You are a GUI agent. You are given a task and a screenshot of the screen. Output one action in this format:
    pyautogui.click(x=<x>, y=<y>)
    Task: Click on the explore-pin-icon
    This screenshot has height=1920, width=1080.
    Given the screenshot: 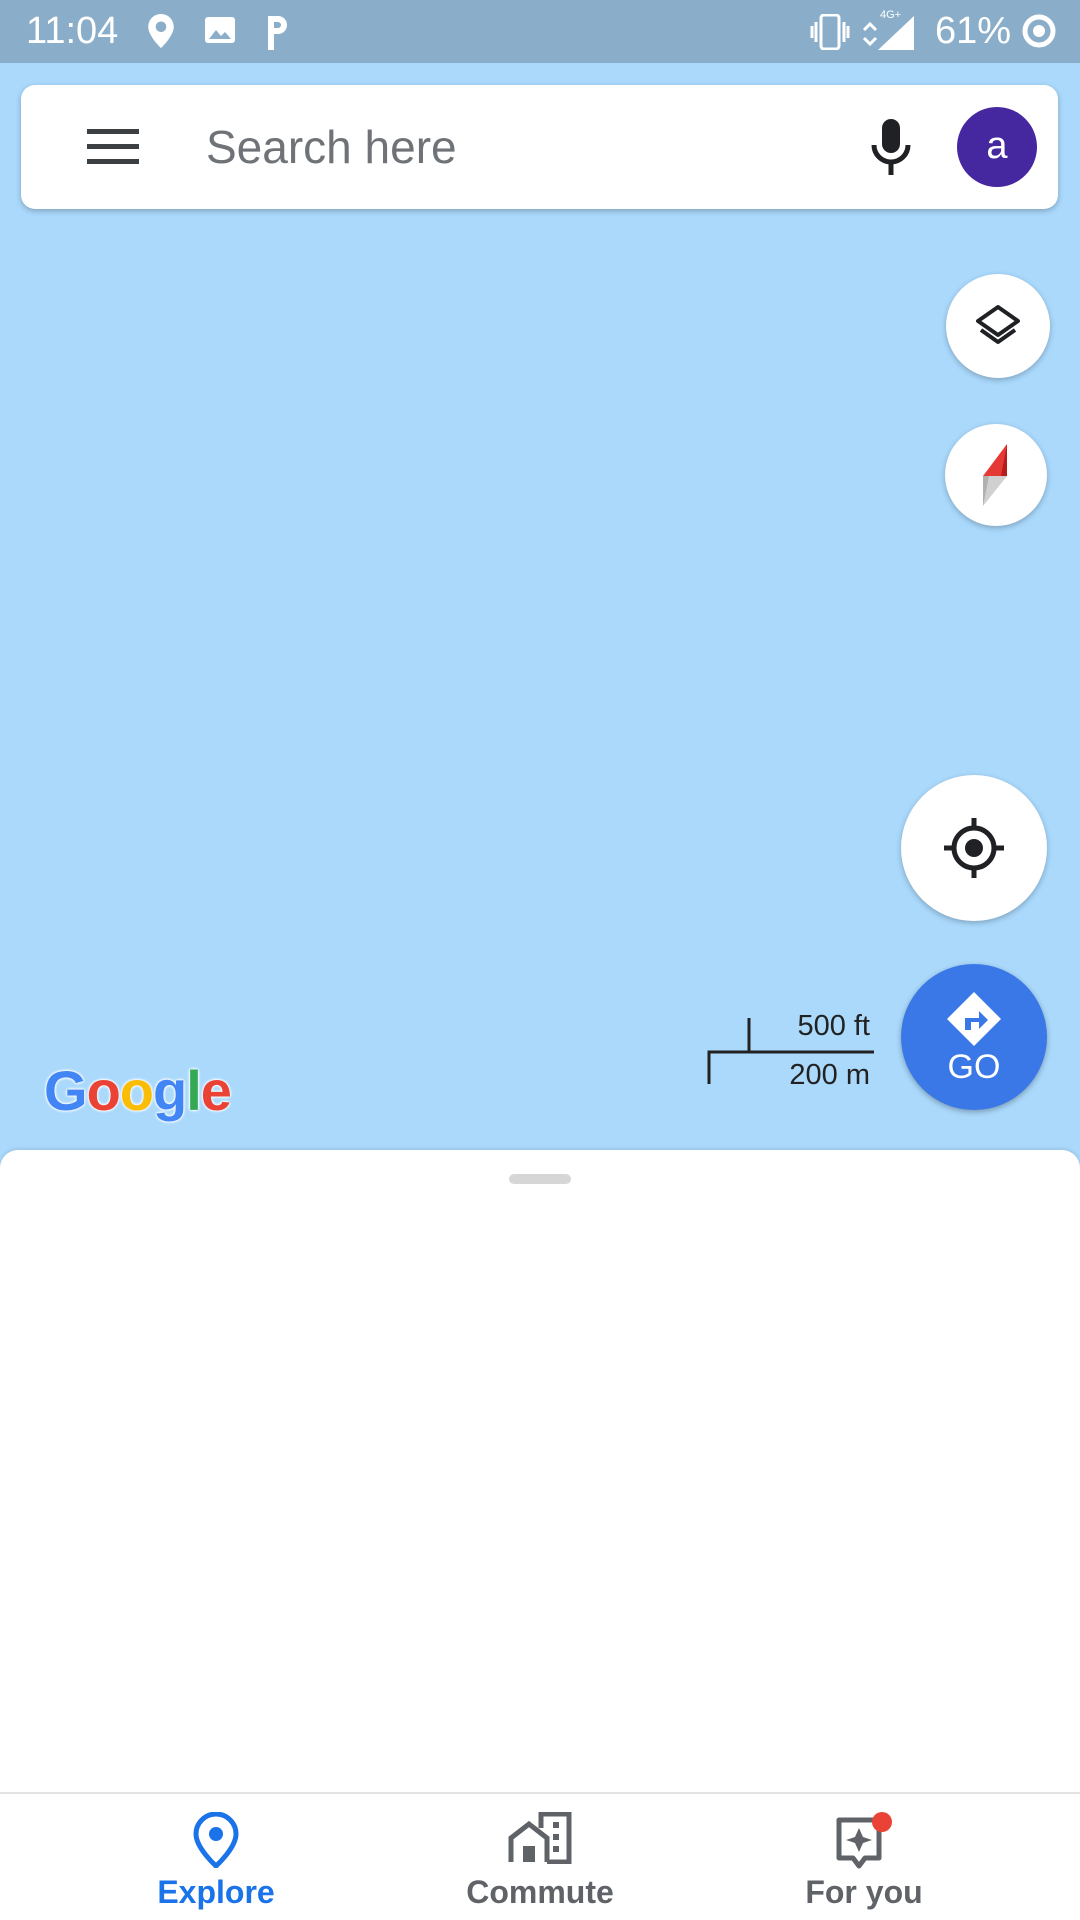 What is the action you would take?
    pyautogui.click(x=216, y=1842)
    